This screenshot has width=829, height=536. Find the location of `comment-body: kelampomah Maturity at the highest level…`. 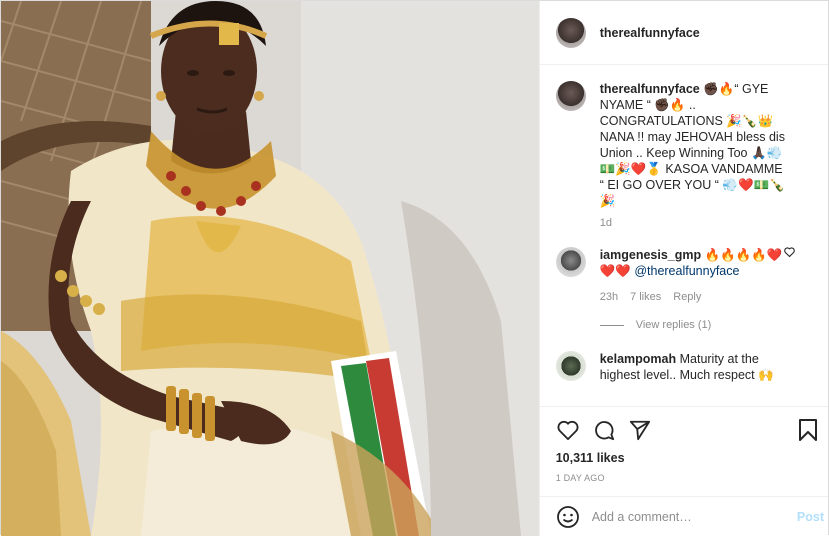

comment-body: kelampomah Maturity at the highest level… is located at coordinates (695, 367).